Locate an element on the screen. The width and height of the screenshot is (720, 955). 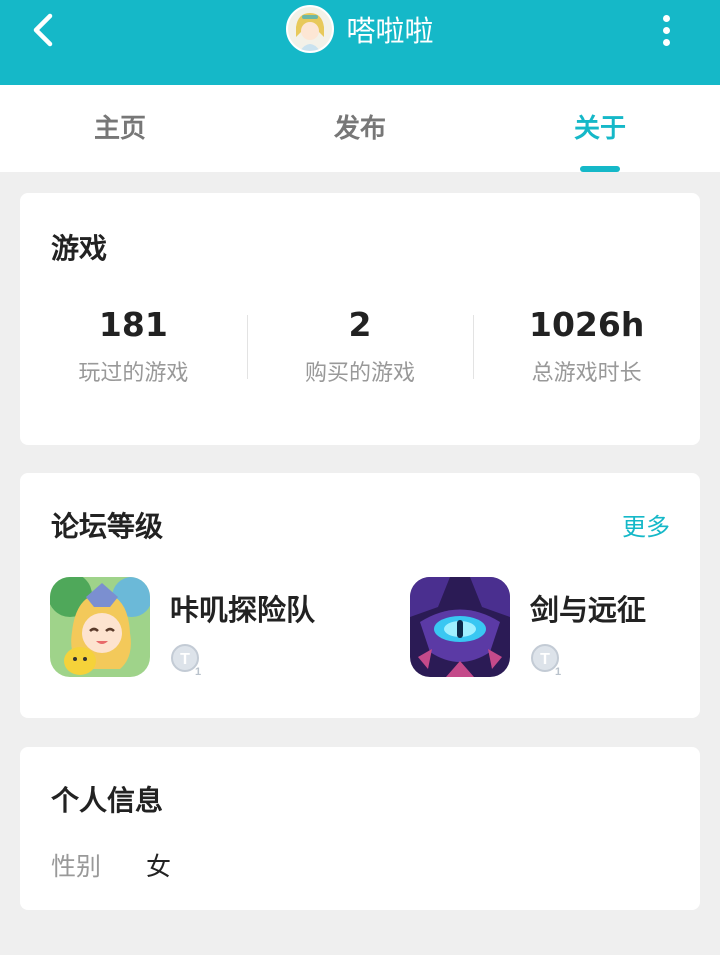
profile-header: 嗒啦啦 is located at coordinates (360, 29).